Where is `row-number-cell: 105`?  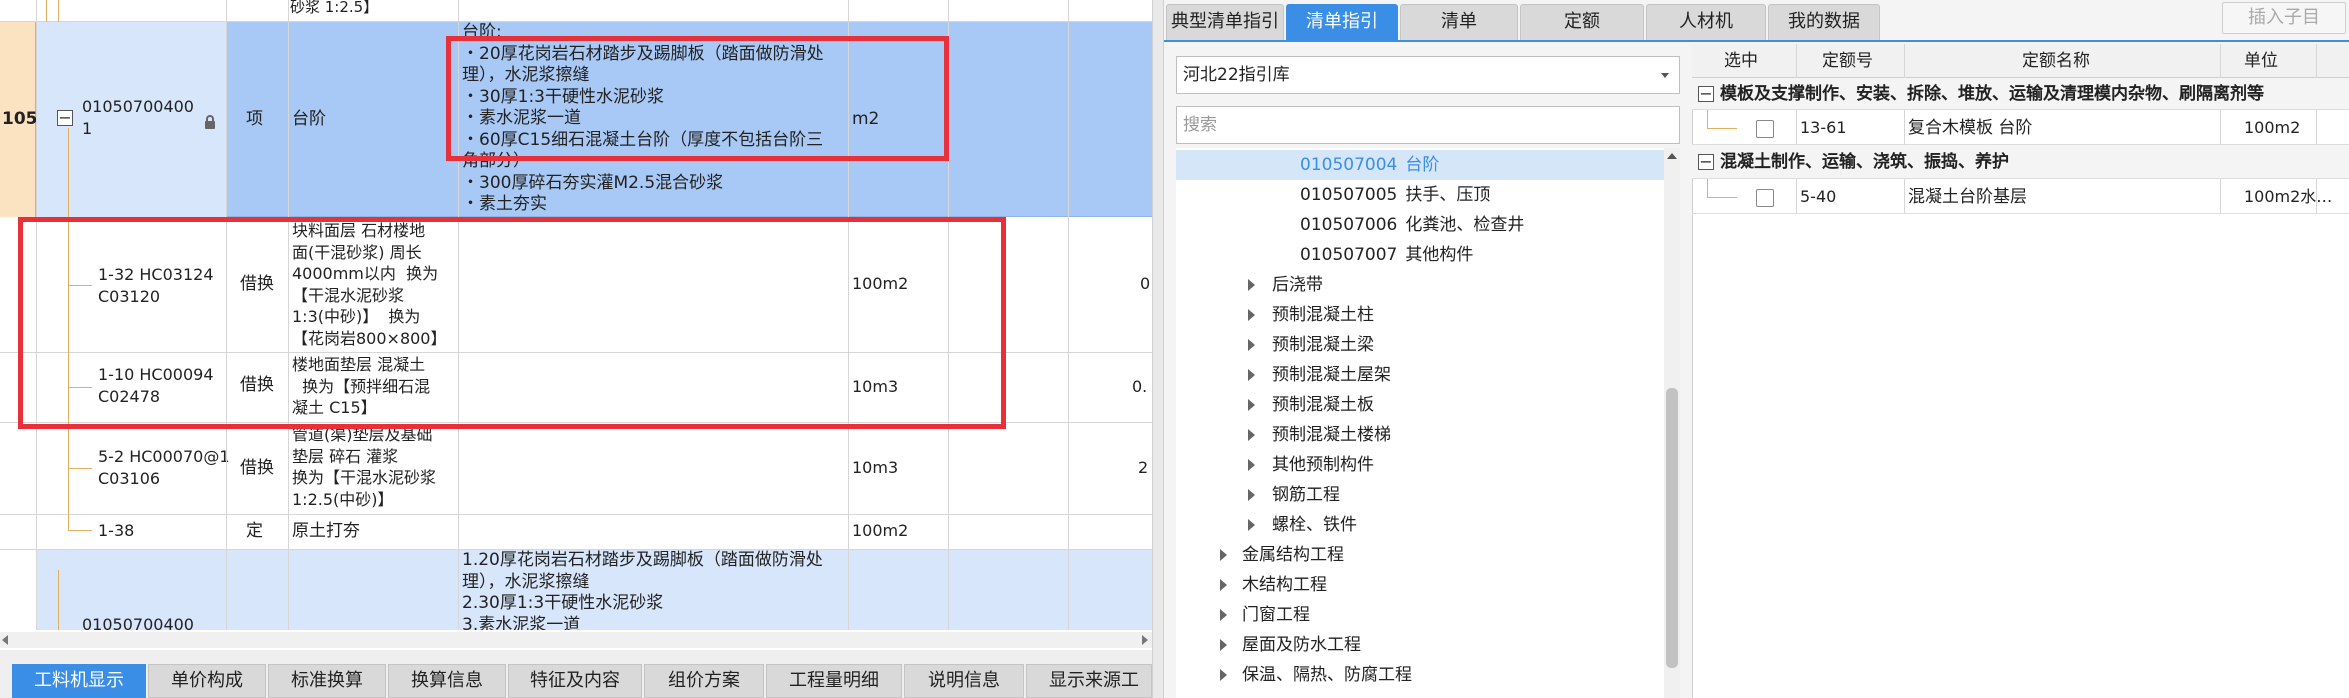
row-number-cell: 105 is located at coordinates (19, 119).